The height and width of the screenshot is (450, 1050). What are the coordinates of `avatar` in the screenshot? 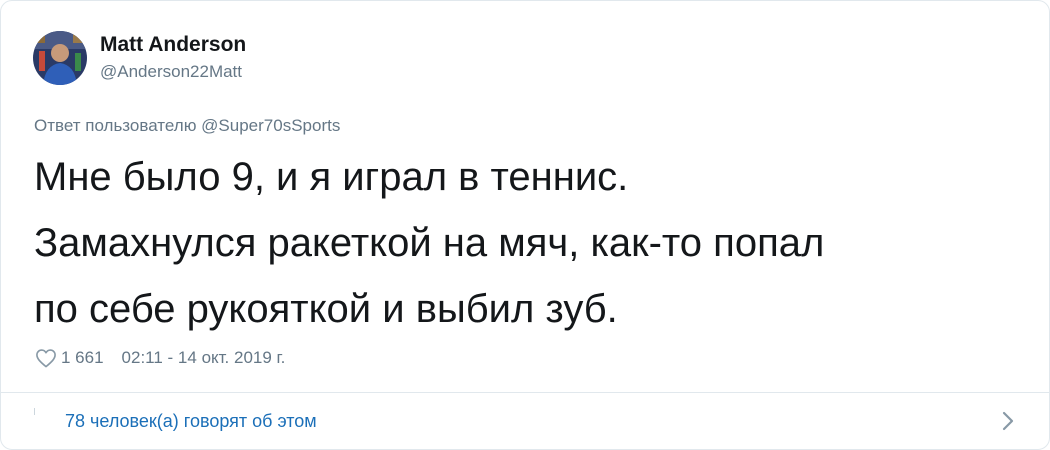 It's located at (60, 58).